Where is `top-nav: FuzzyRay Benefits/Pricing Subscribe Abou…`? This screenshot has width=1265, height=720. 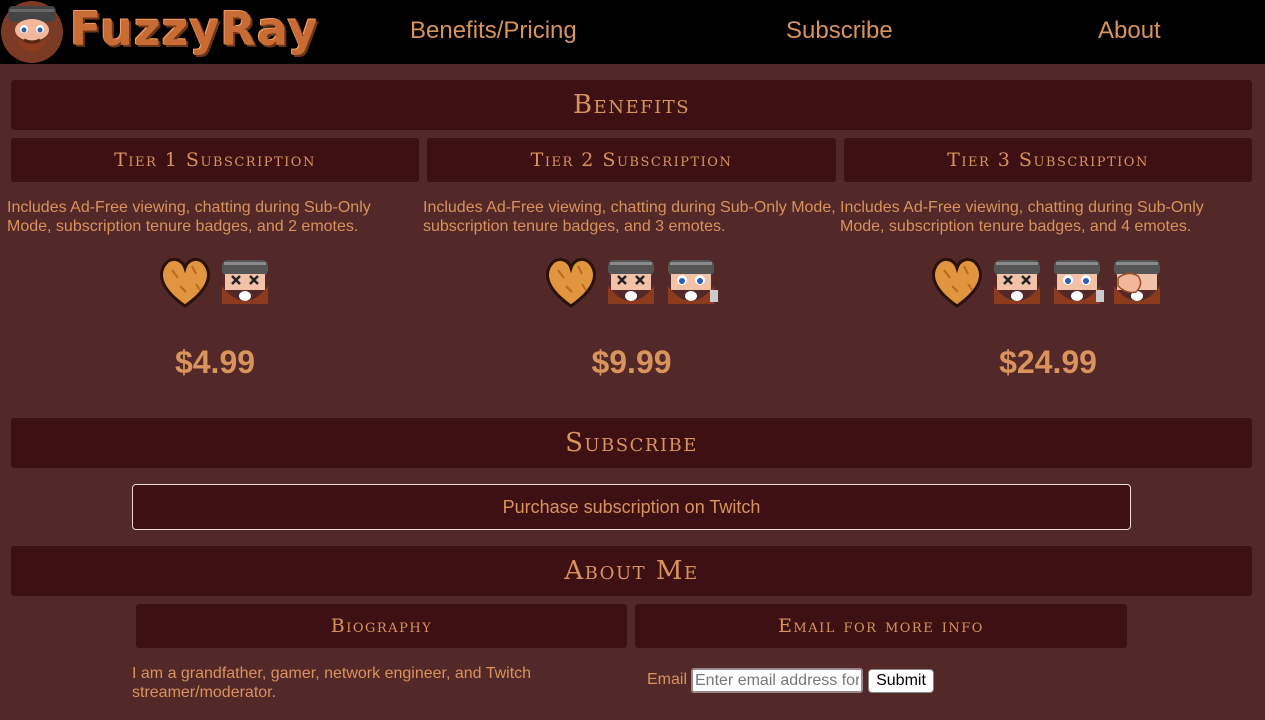
top-nav: FuzzyRay Benefits/Pricing Subscribe Abou… is located at coordinates (632, 32).